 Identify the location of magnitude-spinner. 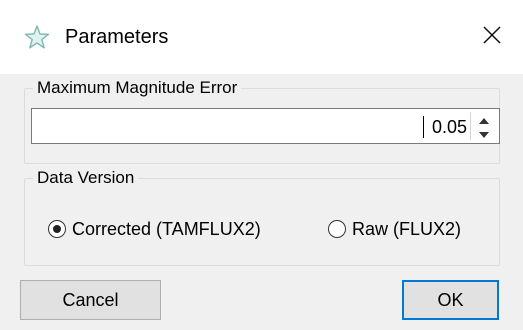
(483, 126).